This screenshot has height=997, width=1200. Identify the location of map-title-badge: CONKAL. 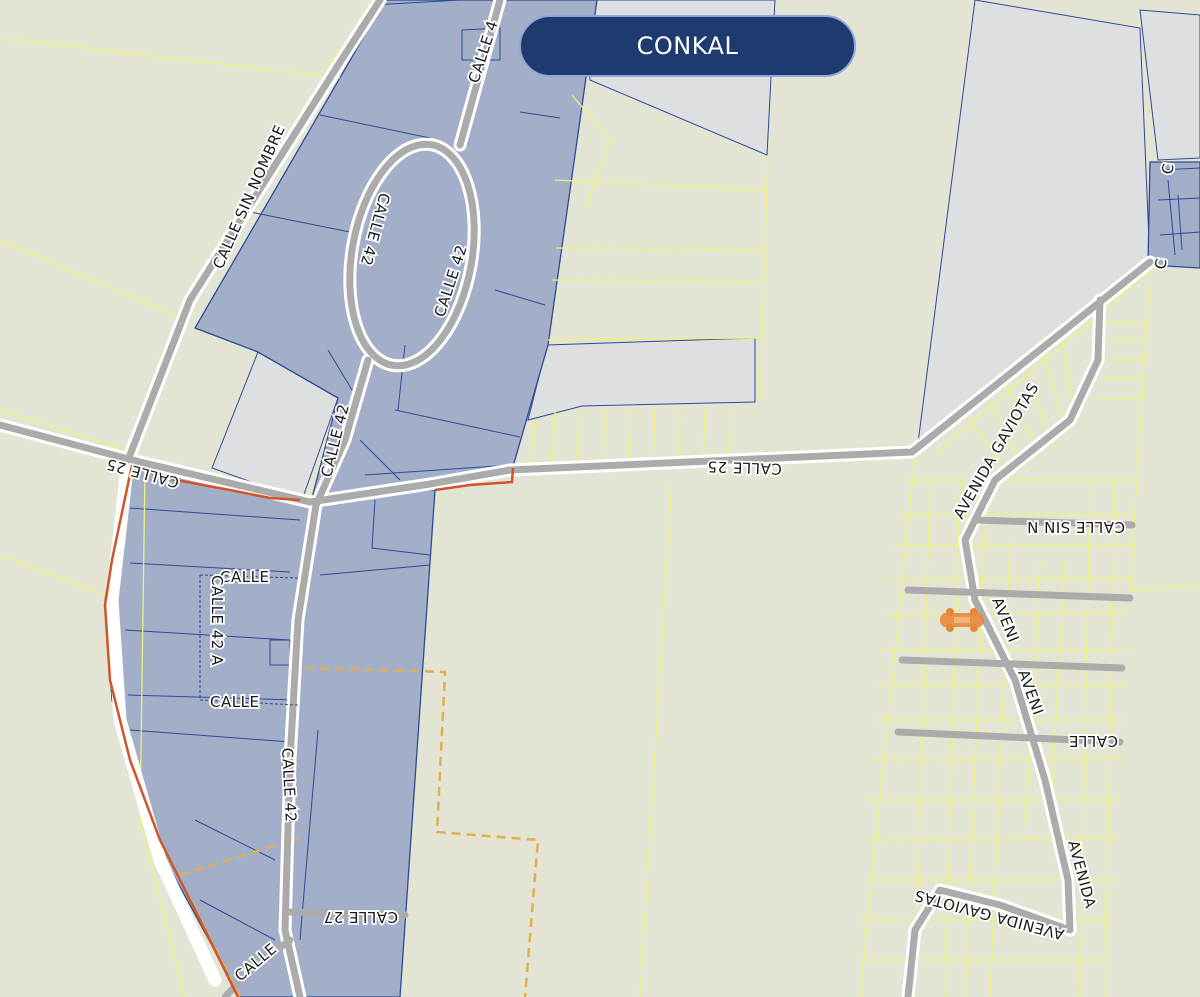
(687, 46).